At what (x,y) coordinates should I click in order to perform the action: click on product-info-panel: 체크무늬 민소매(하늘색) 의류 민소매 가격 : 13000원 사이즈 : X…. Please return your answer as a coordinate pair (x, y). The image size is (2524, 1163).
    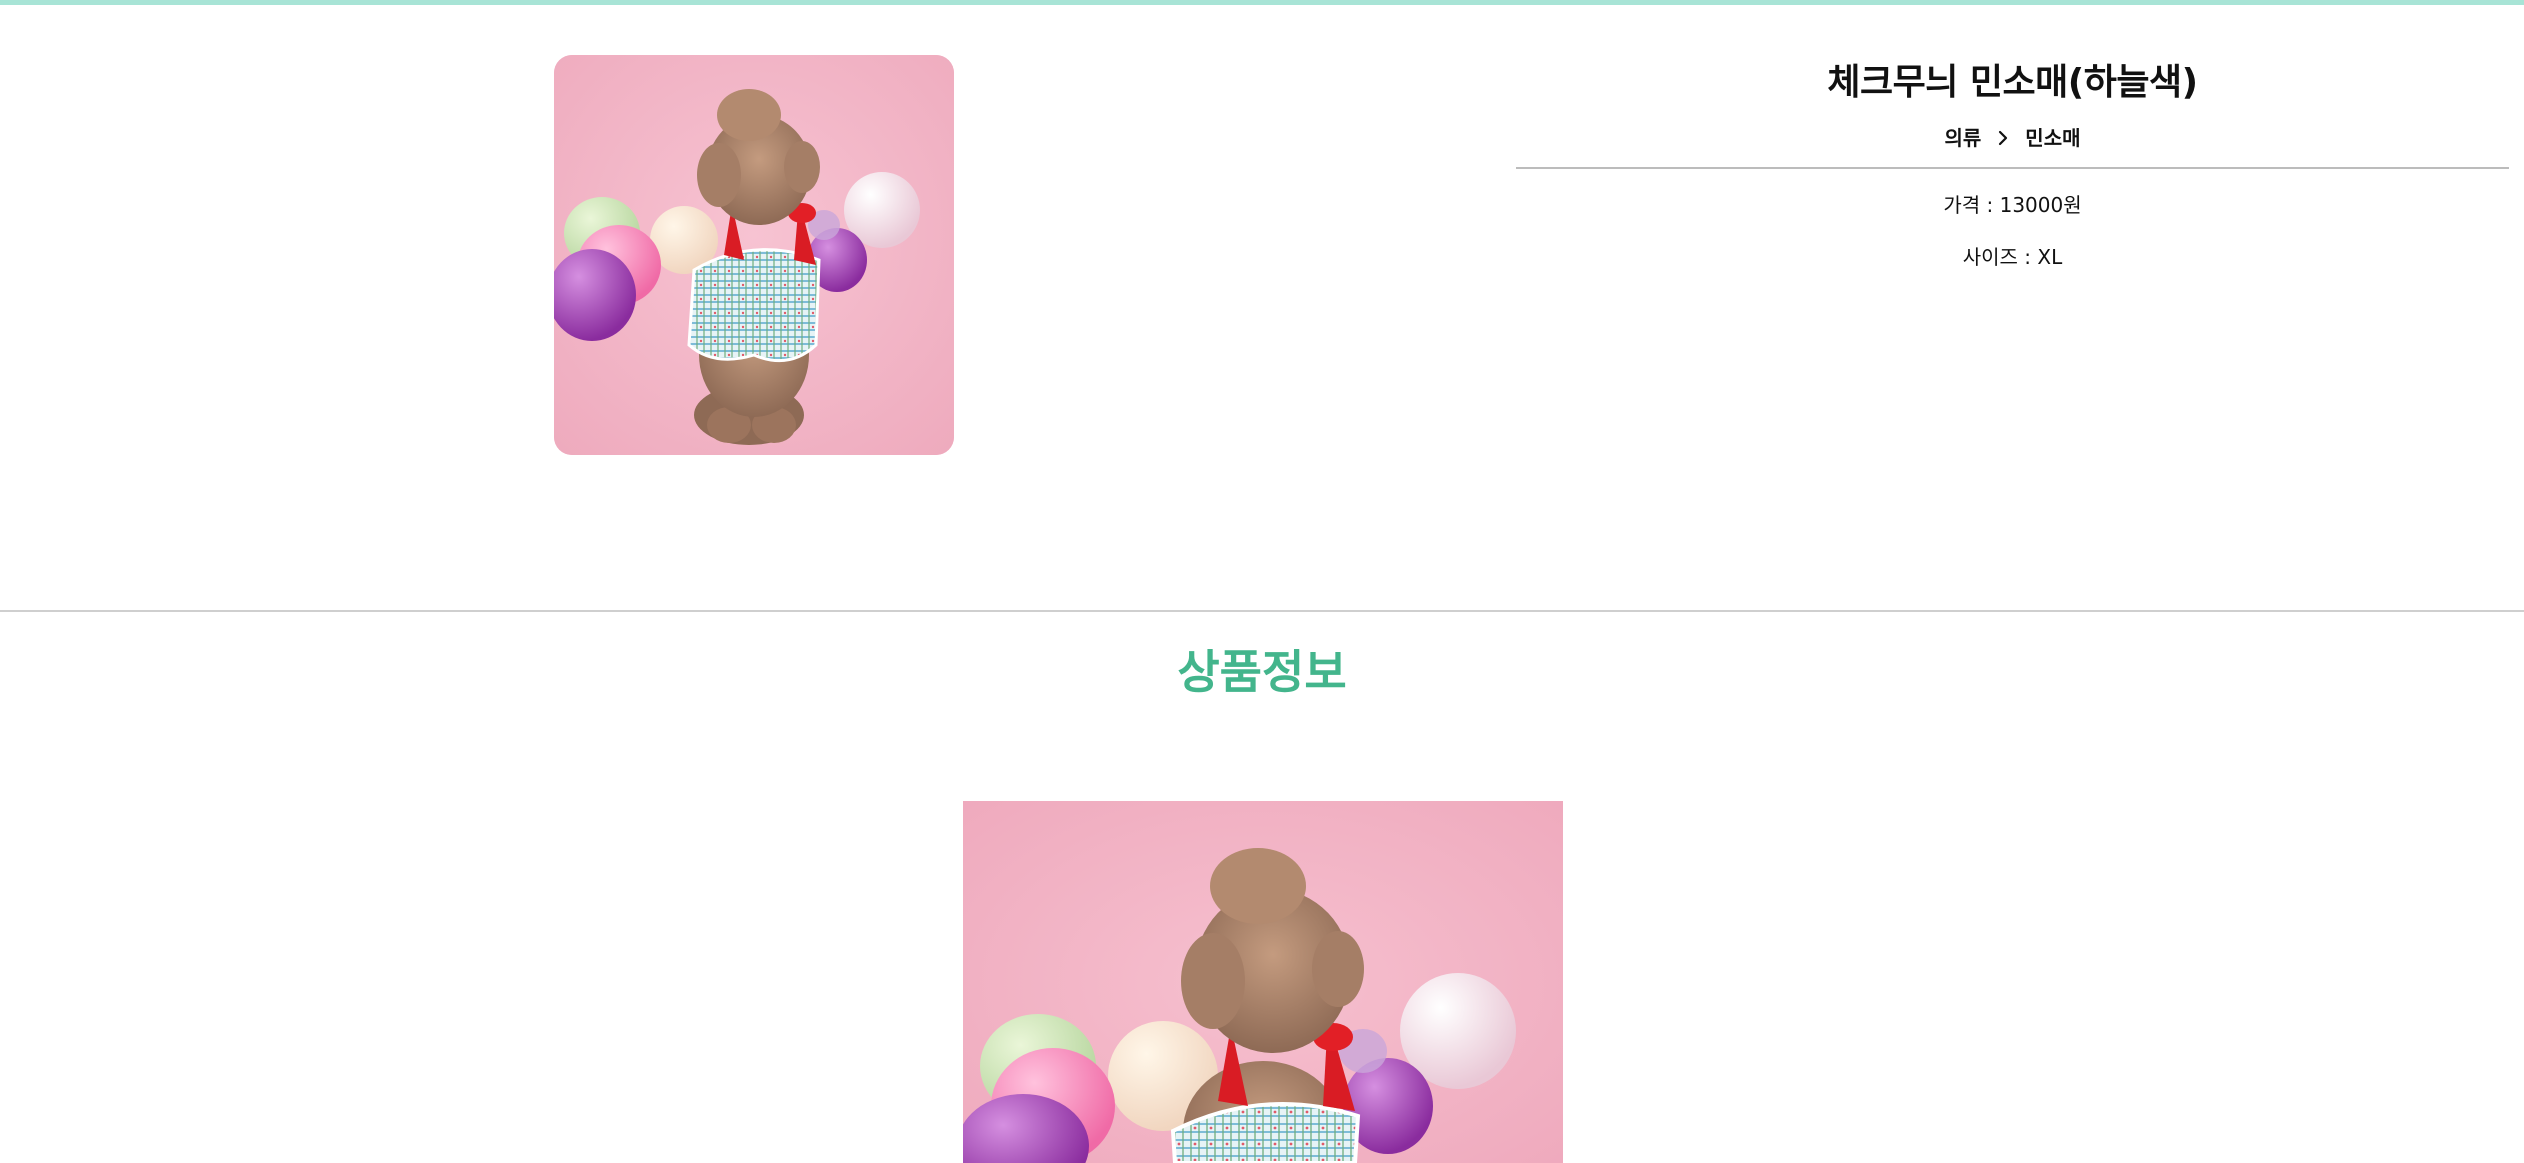
    Looking at the image, I should click on (2012, 164).